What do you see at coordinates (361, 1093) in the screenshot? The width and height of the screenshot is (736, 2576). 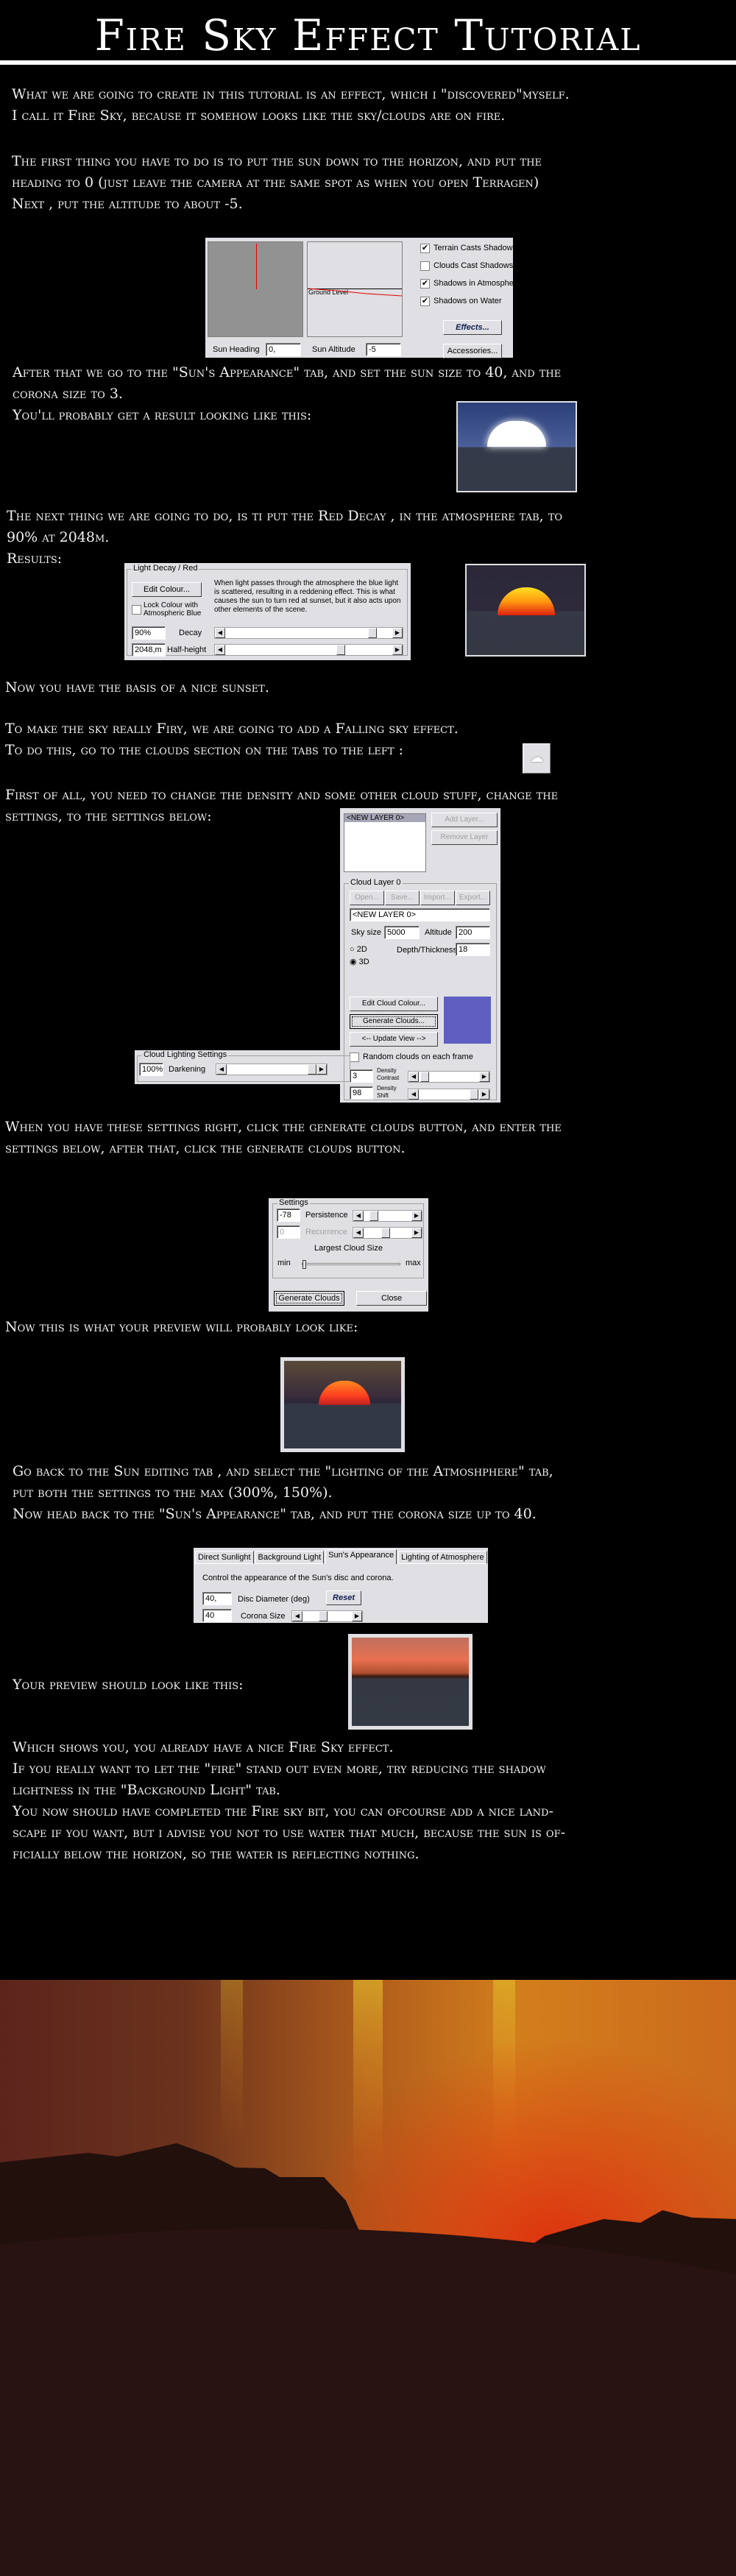 I see `density-shift-input: 98` at bounding box center [361, 1093].